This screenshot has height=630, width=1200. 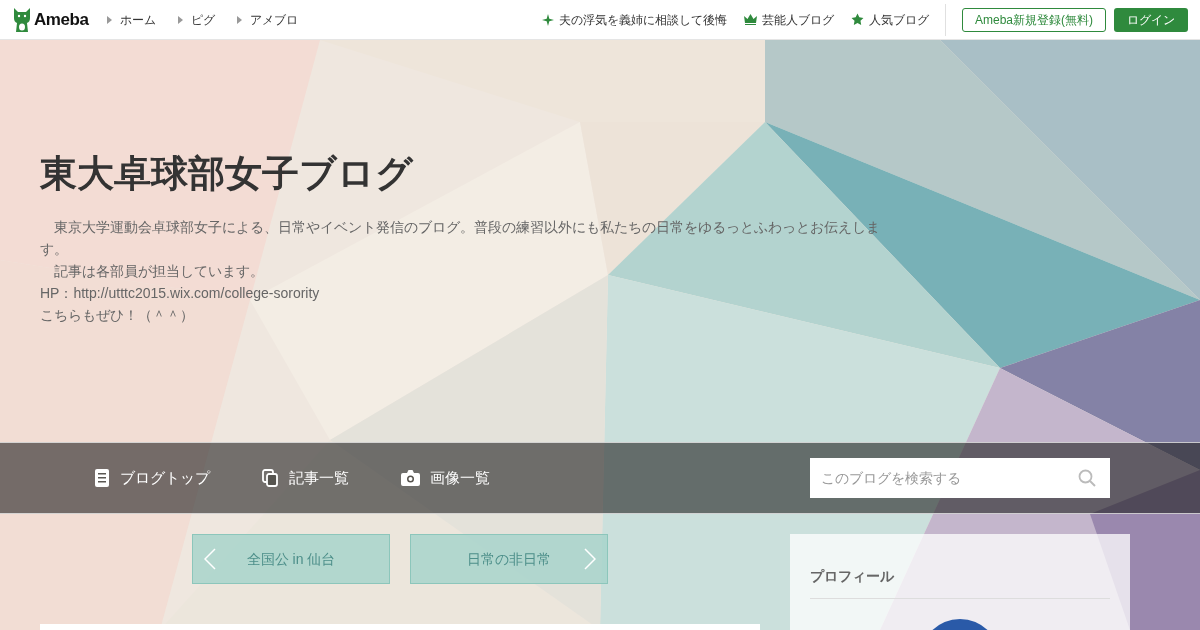 I want to click on blog-nav-link: ブログトップ, so click(x=152, y=478).